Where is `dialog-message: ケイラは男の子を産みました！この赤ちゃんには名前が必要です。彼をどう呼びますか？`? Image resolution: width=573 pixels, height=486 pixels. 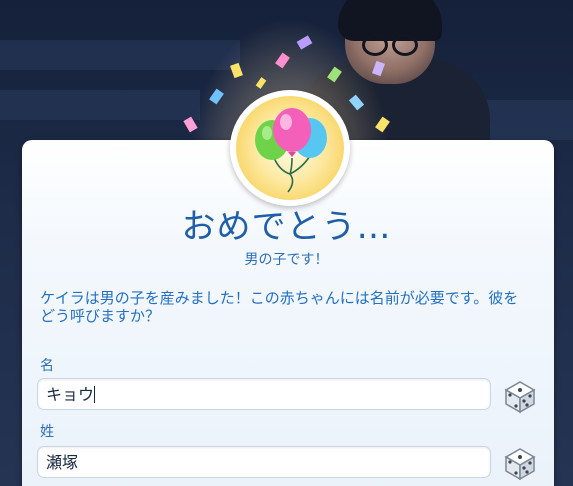
dialog-message: ケイラは男の子を産みました！この赤ちゃんには名前が必要です。彼をどう呼びますか？ is located at coordinates (279, 307).